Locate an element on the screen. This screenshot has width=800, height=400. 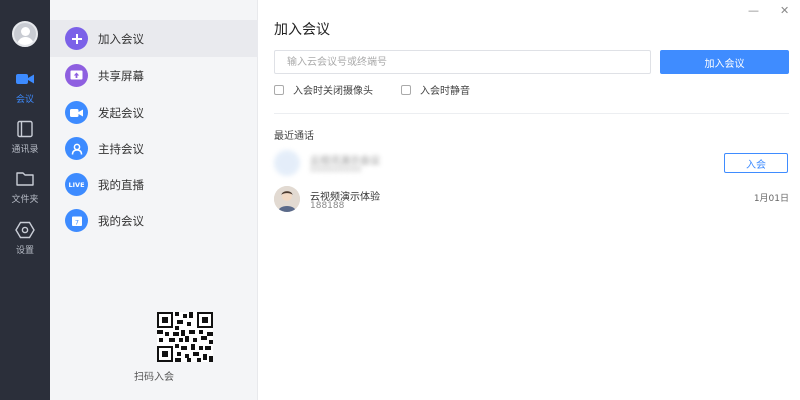
recent-calls-title: 最近通话 is located at coordinates (294, 136).